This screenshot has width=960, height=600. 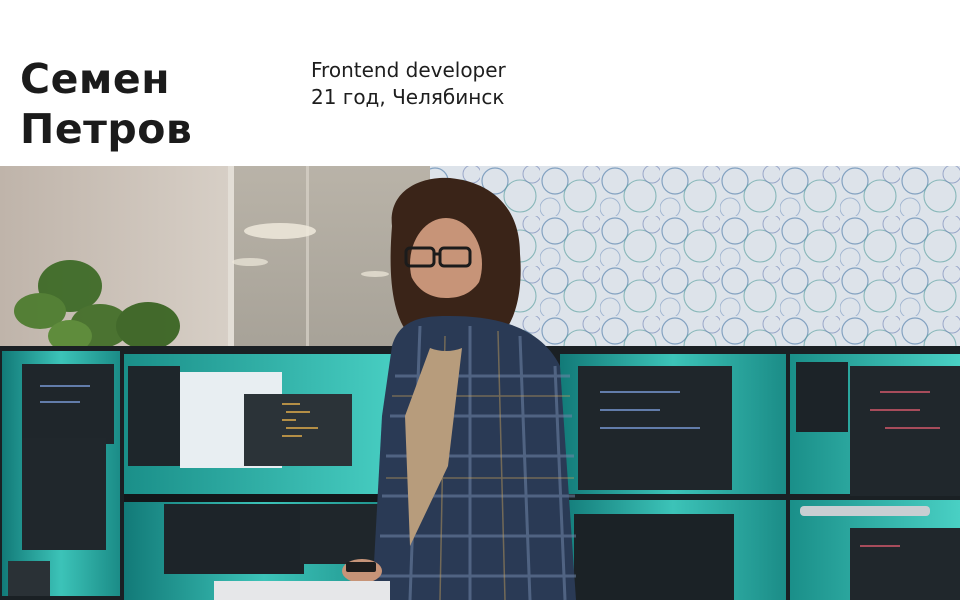 I want to click on job-title: Frontend developer, so click(x=408, y=70).